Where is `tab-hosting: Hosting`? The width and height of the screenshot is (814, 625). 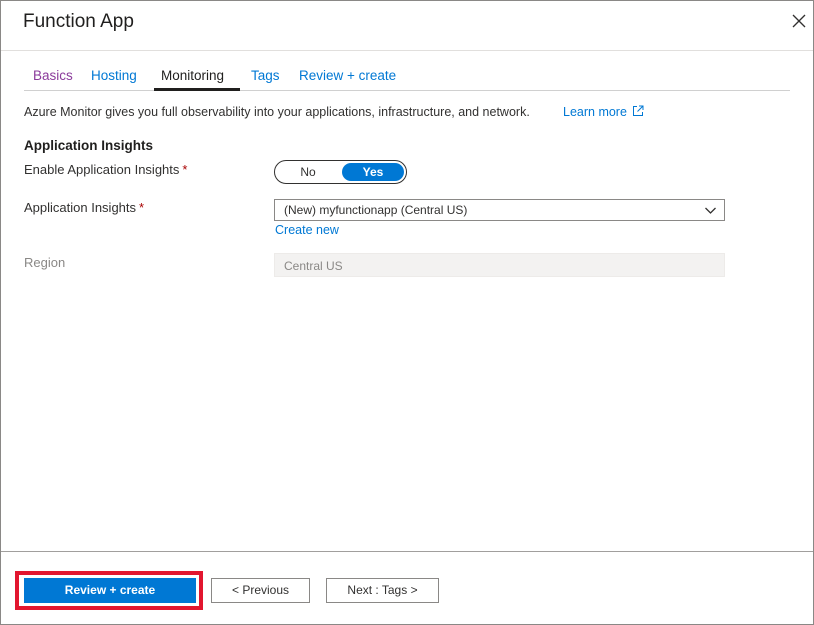
tab-hosting: Hosting is located at coordinates (114, 75).